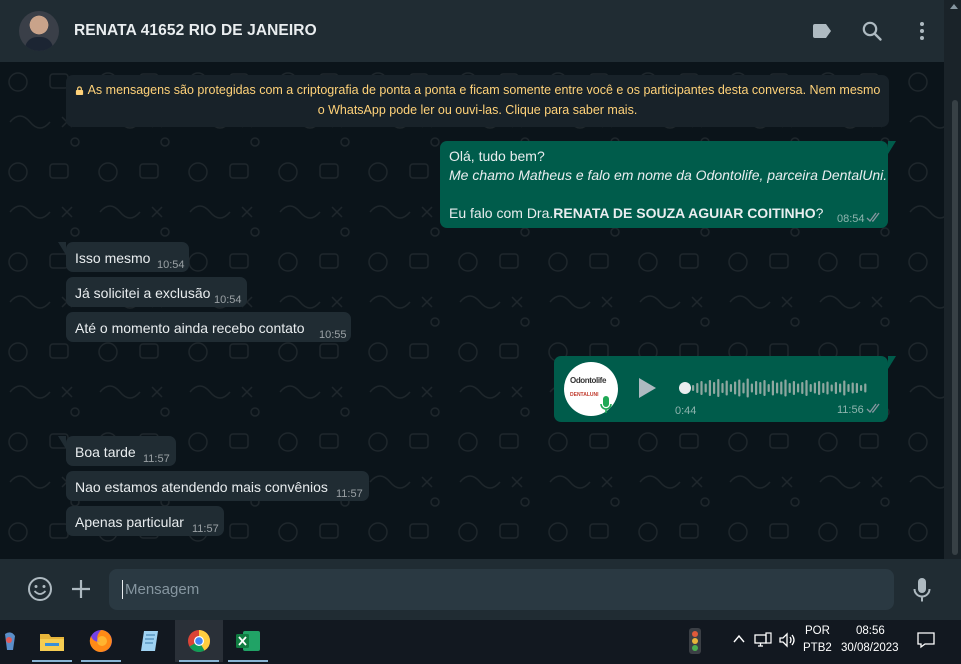 This screenshot has width=961, height=664. What do you see at coordinates (684, 213) in the screenshot?
I see `message-bold-name: RENATA DE SOUZA AGUIAR COITINHO` at bounding box center [684, 213].